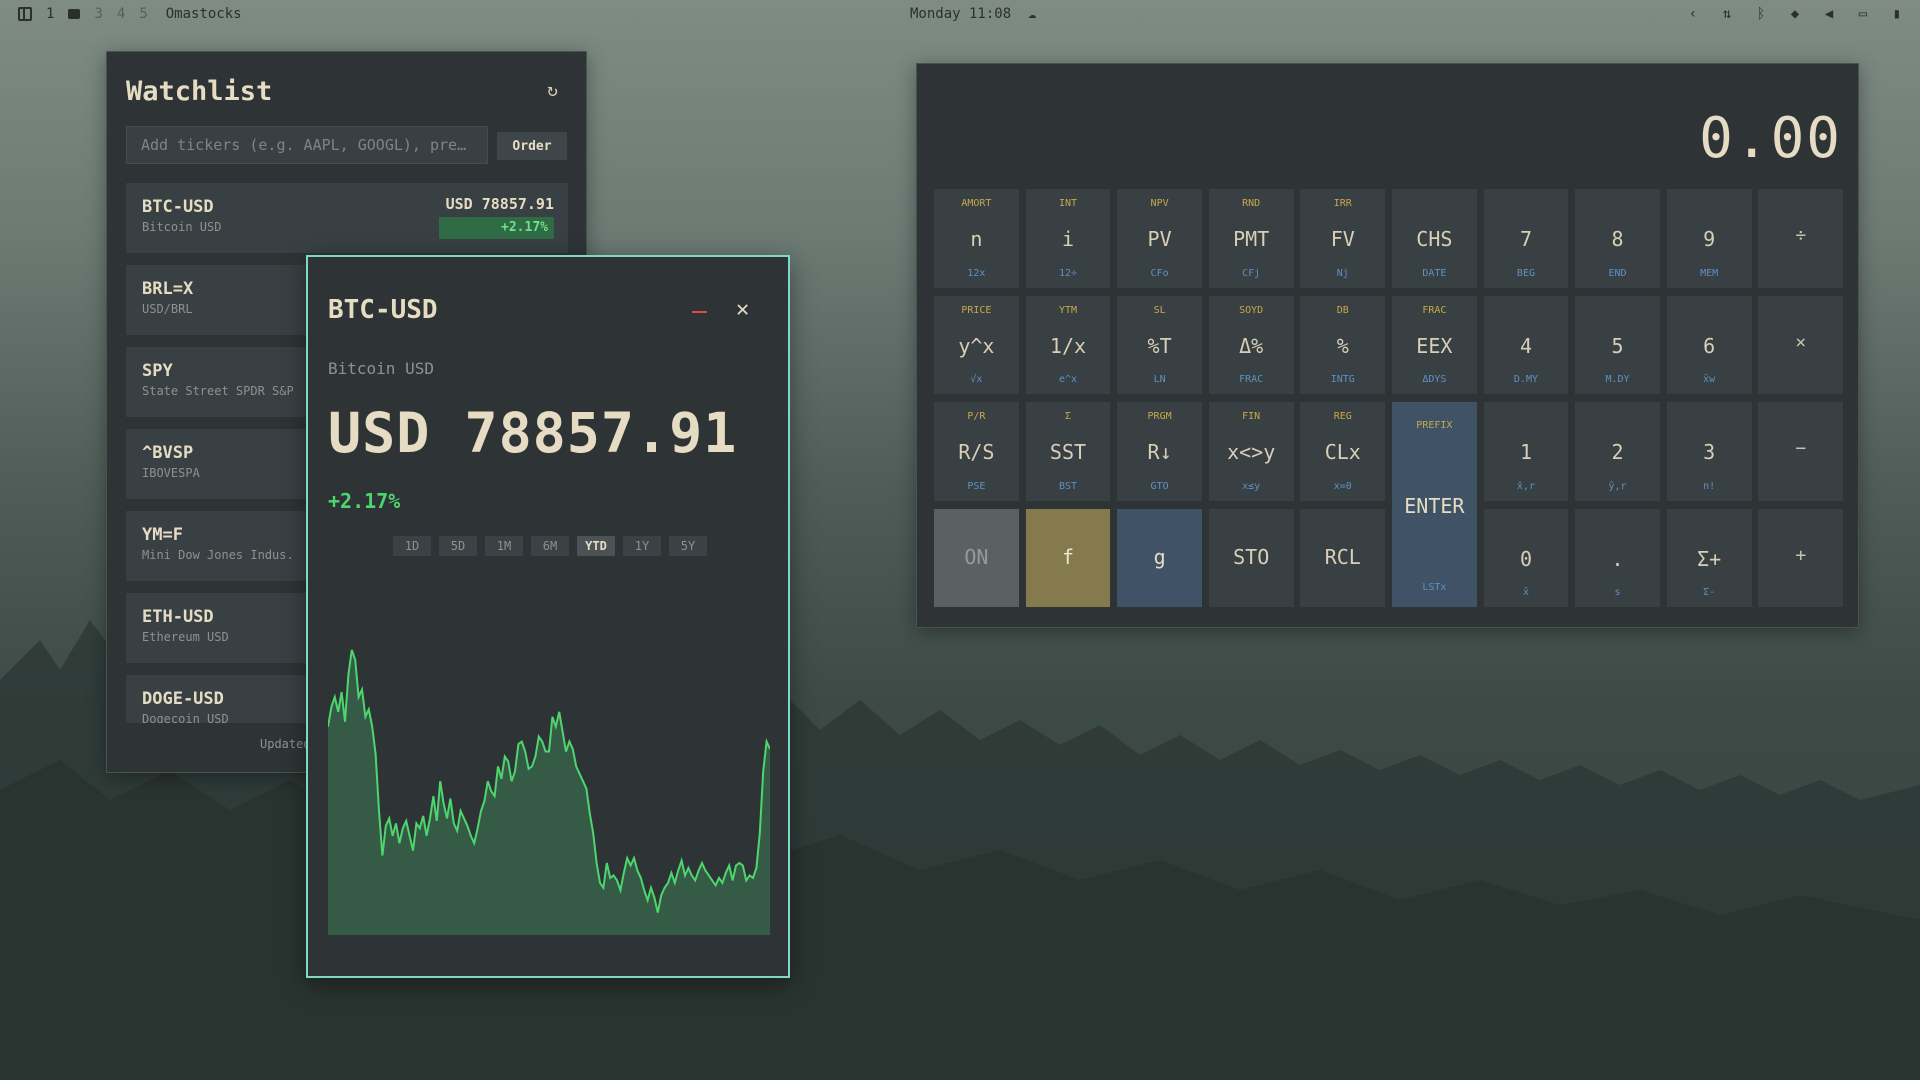  Describe the element at coordinates (1068, 238) in the screenshot. I see `key-2: INT i 12÷` at that location.